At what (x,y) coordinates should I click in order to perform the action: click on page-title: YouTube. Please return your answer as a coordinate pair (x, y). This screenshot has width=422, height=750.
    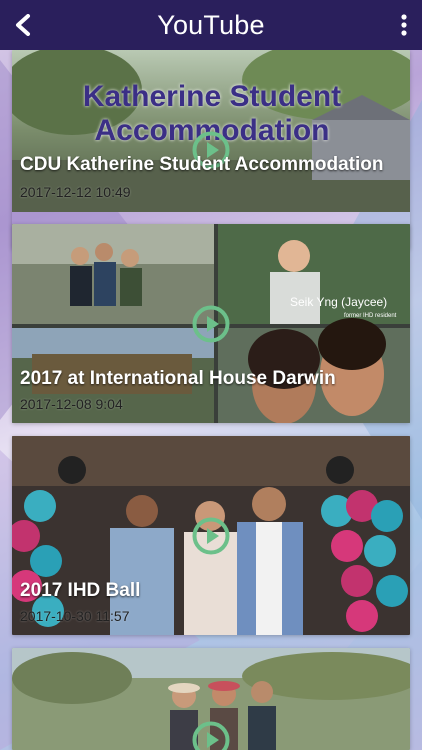
    Looking at the image, I should click on (211, 24).